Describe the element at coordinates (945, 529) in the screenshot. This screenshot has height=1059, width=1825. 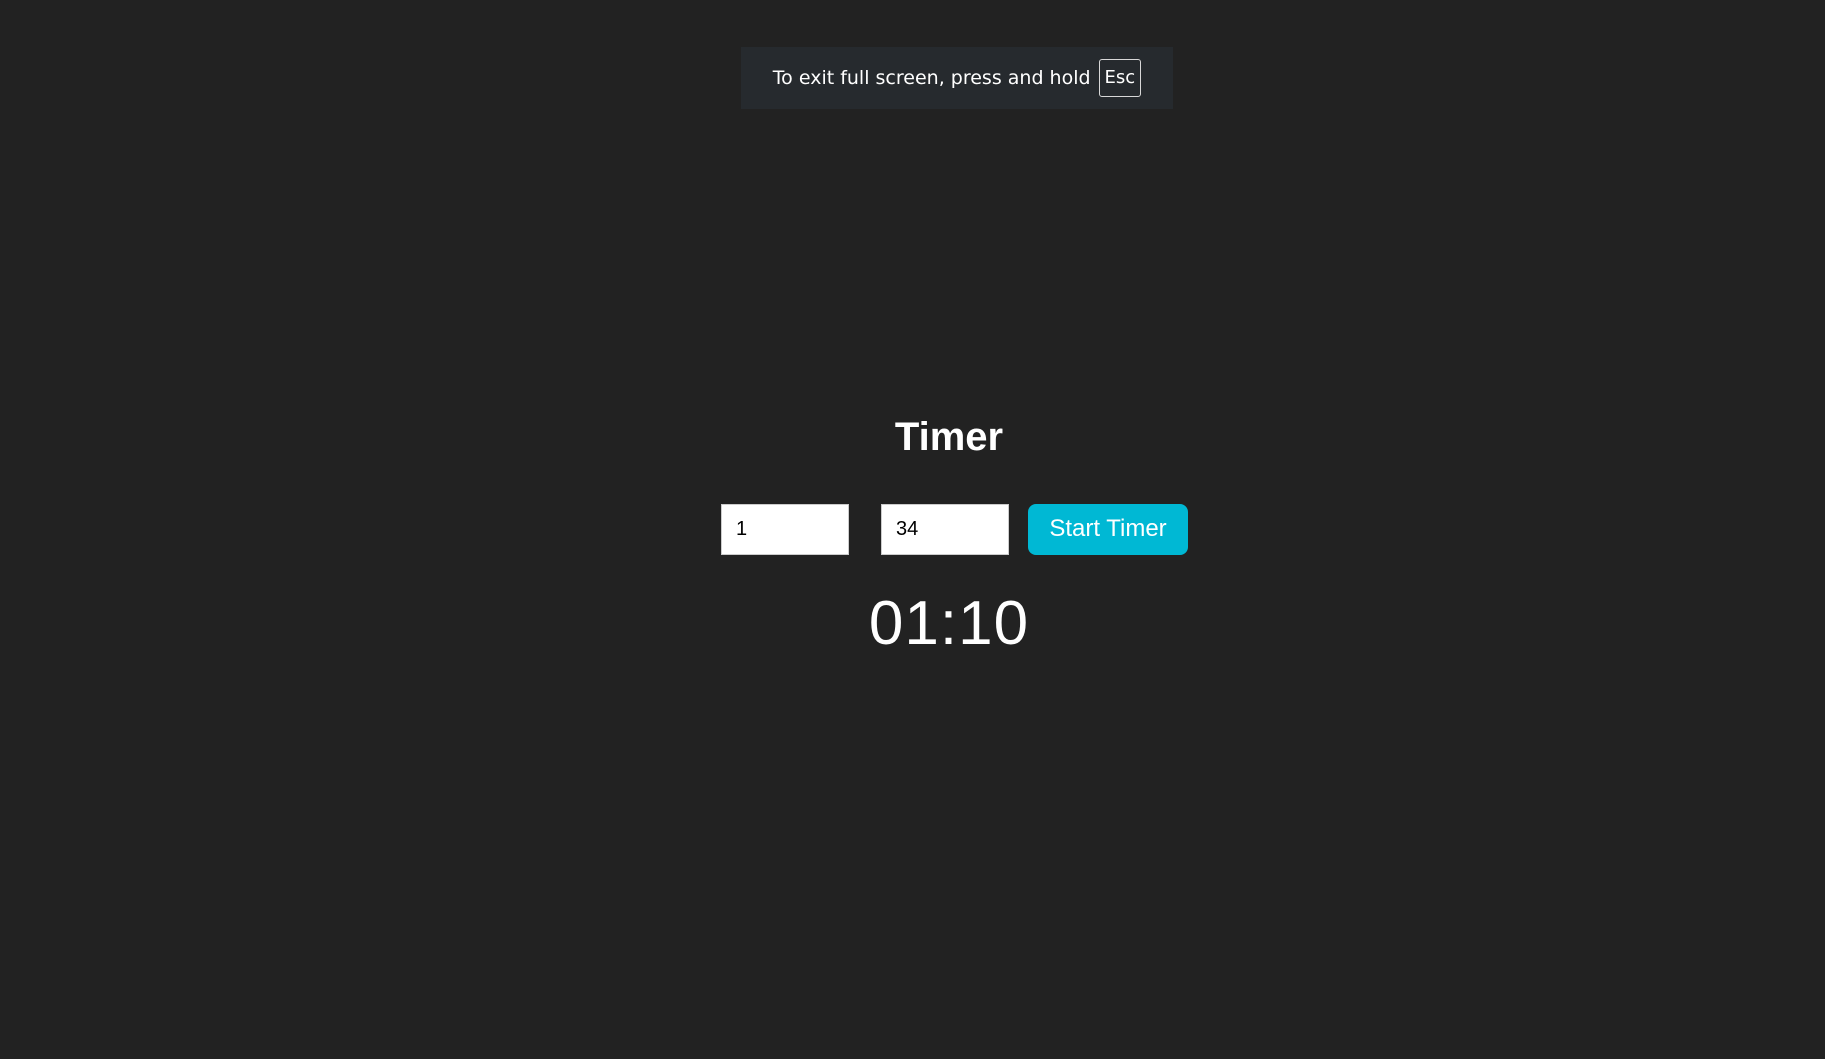
I see `seconds-input` at that location.